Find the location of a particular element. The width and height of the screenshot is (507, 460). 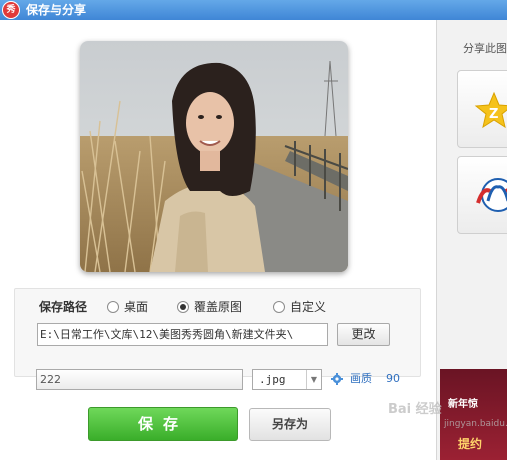

share-label: 分享此图 is located at coordinates (485, 48).